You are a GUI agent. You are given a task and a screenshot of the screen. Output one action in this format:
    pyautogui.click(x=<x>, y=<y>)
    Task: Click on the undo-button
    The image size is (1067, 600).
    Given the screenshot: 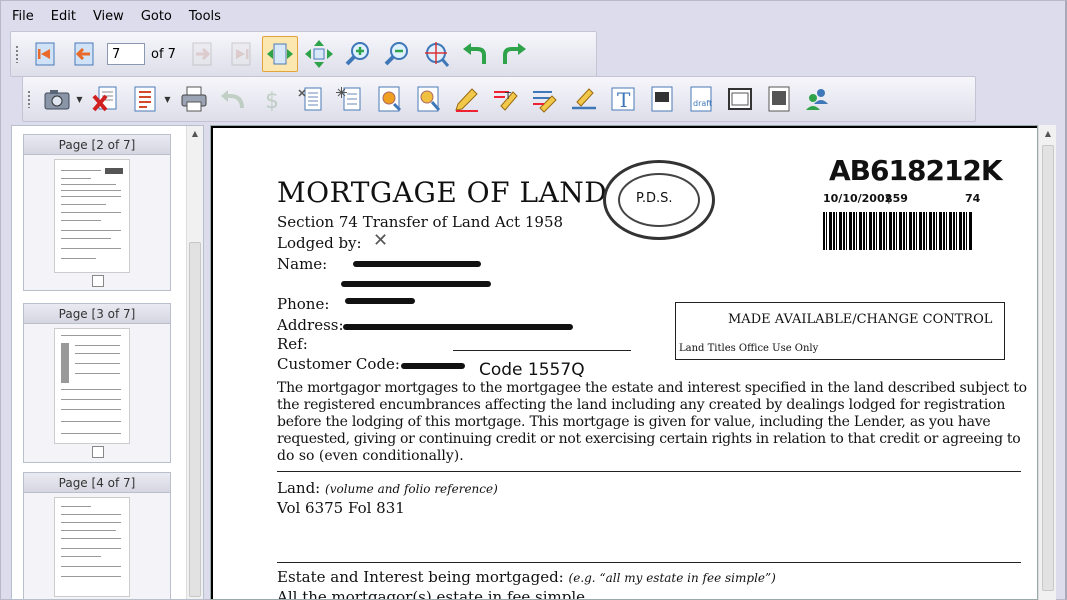 What is the action you would take?
    pyautogui.click(x=233, y=99)
    